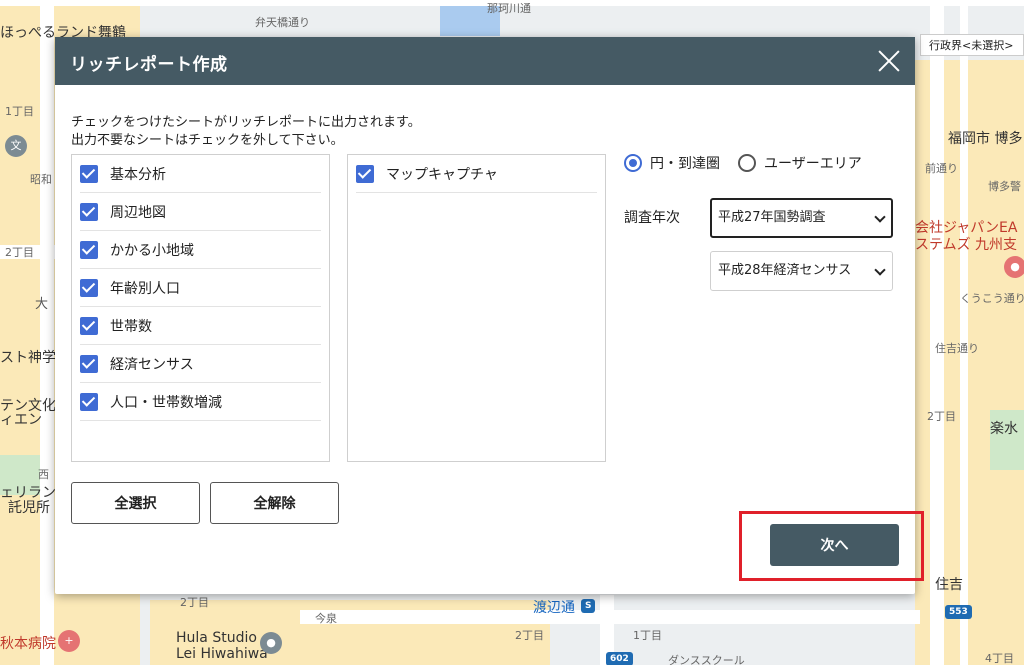 The height and width of the screenshot is (665, 1024). I want to click on map-label: くうこう通り, so click(992, 298).